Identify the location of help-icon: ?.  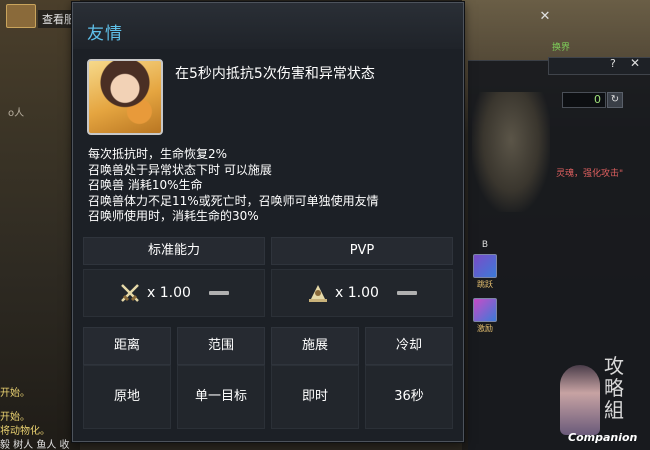
(613, 63).